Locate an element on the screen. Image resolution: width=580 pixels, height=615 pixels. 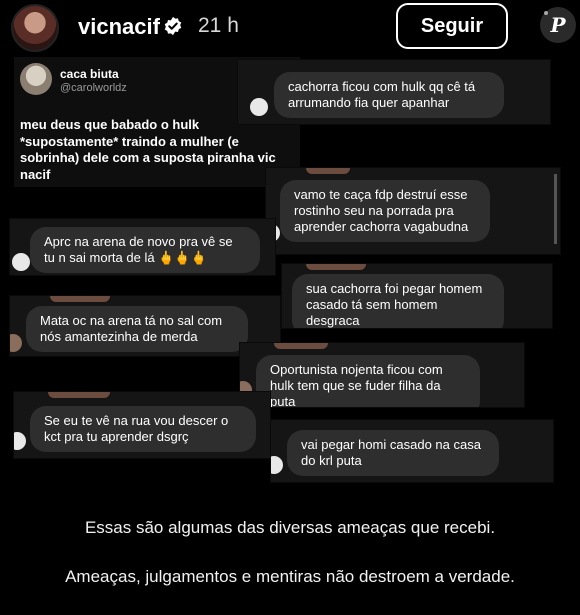
tweet-author-handle: @carolworldz is located at coordinates (93, 88).